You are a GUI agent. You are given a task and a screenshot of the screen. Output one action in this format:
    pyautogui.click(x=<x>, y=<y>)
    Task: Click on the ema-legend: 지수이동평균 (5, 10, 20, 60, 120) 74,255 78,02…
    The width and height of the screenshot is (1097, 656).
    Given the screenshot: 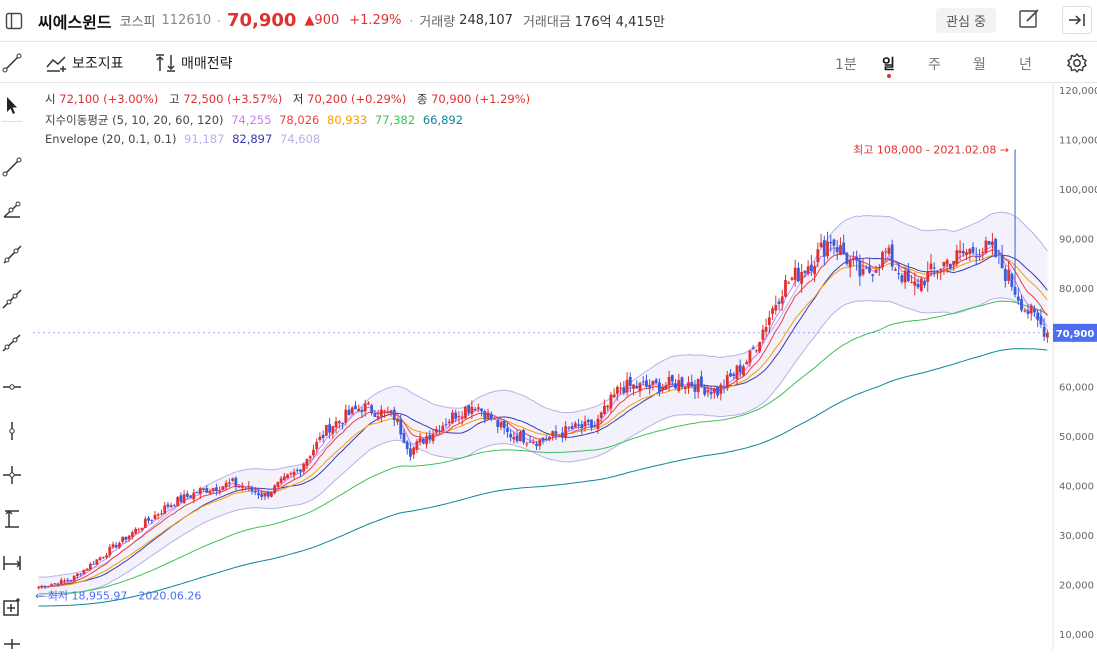 What is the action you would take?
    pyautogui.click(x=254, y=120)
    